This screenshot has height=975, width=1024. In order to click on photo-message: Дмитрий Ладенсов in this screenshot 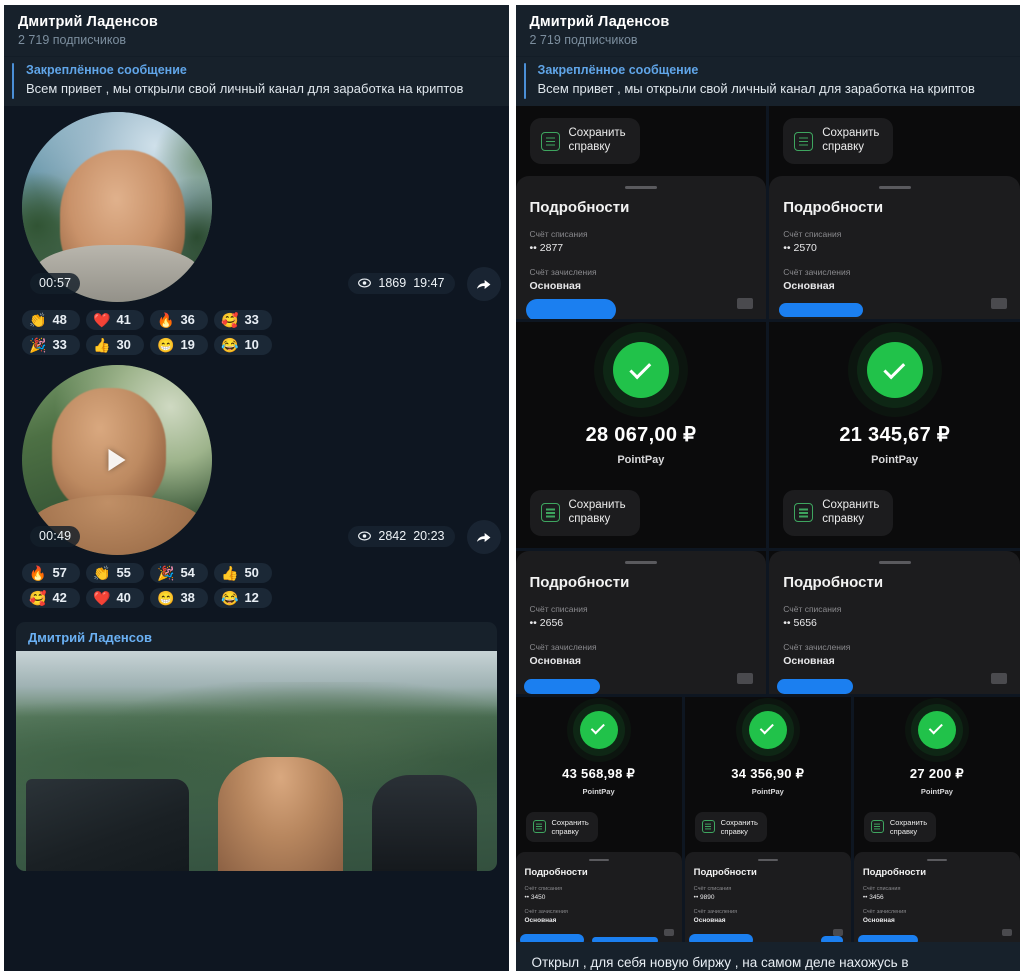, I will do `click(256, 747)`.